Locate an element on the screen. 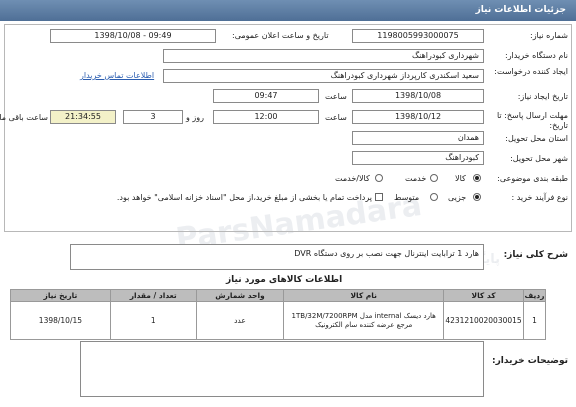 The image size is (576, 407). deadline-label: مهلت ارسال پاسخ: تا تاریخ: is located at coordinates (532, 120).